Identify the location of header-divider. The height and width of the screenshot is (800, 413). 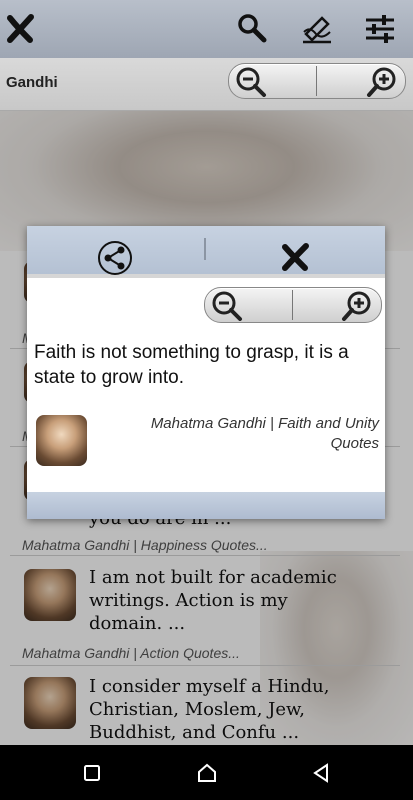
(205, 249).